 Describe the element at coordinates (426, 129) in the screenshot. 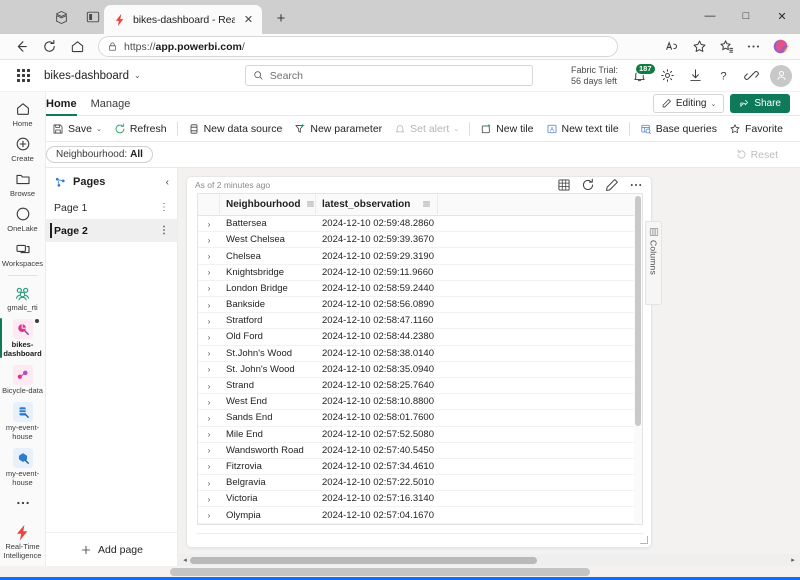

I see `set-alert-button: Set alert ⌄` at that location.